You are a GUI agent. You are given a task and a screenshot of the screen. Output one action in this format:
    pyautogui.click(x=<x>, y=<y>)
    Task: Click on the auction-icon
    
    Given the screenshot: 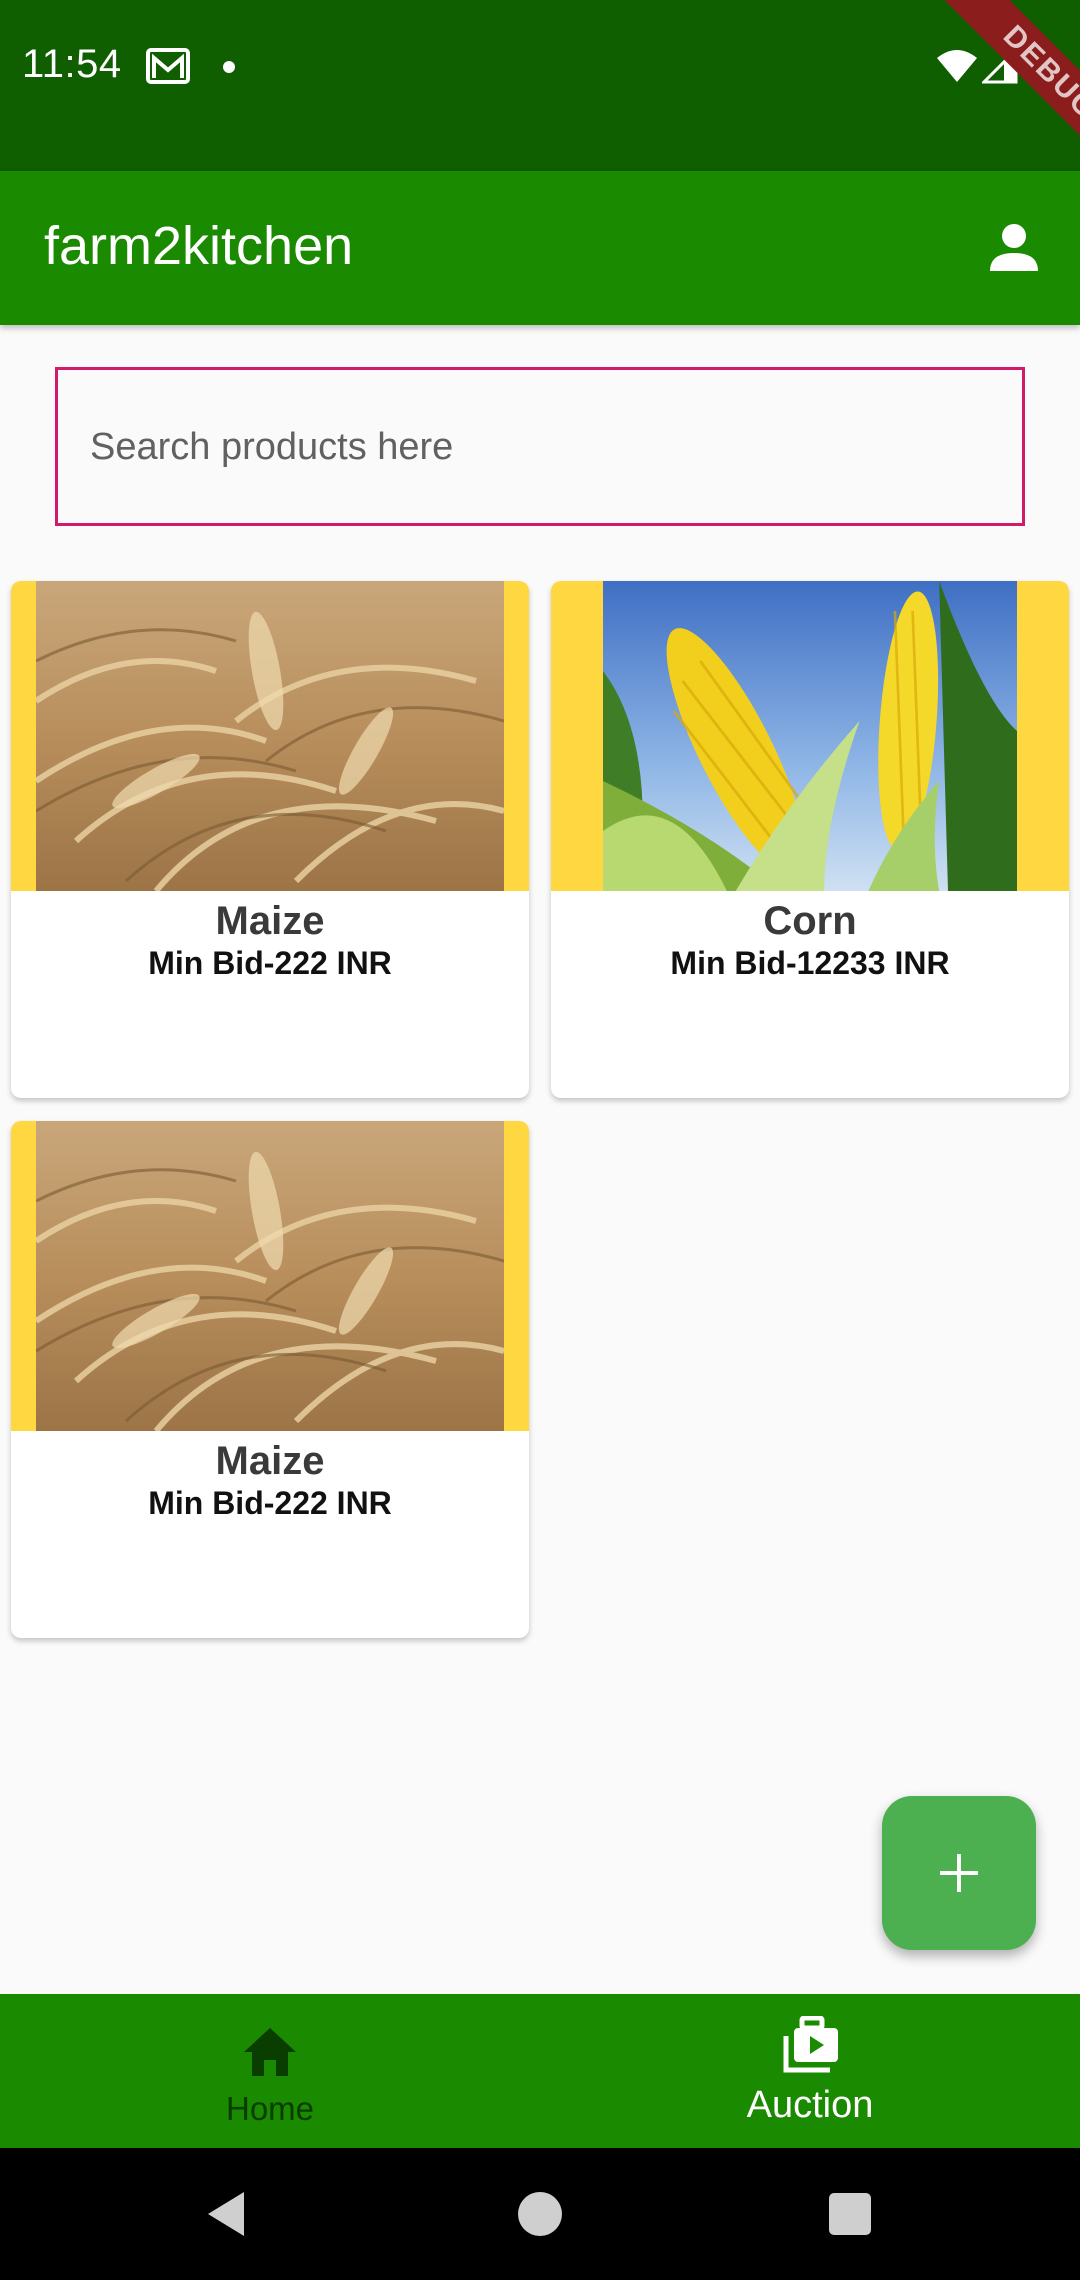 What is the action you would take?
    pyautogui.click(x=810, y=2044)
    